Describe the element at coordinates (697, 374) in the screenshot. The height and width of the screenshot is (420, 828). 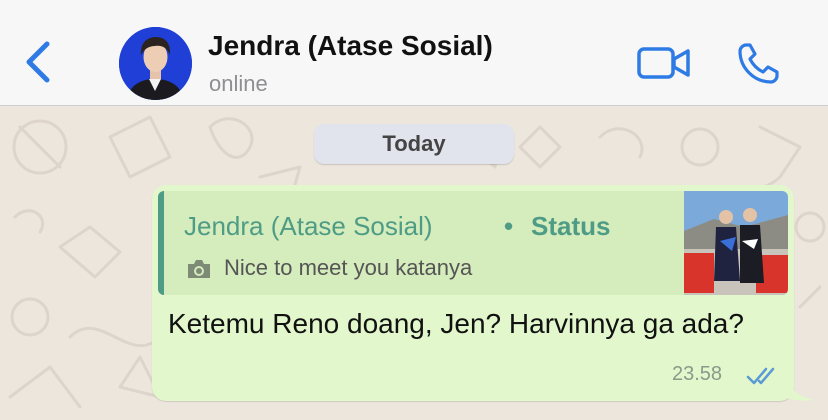
I see `message-time: 23.58` at that location.